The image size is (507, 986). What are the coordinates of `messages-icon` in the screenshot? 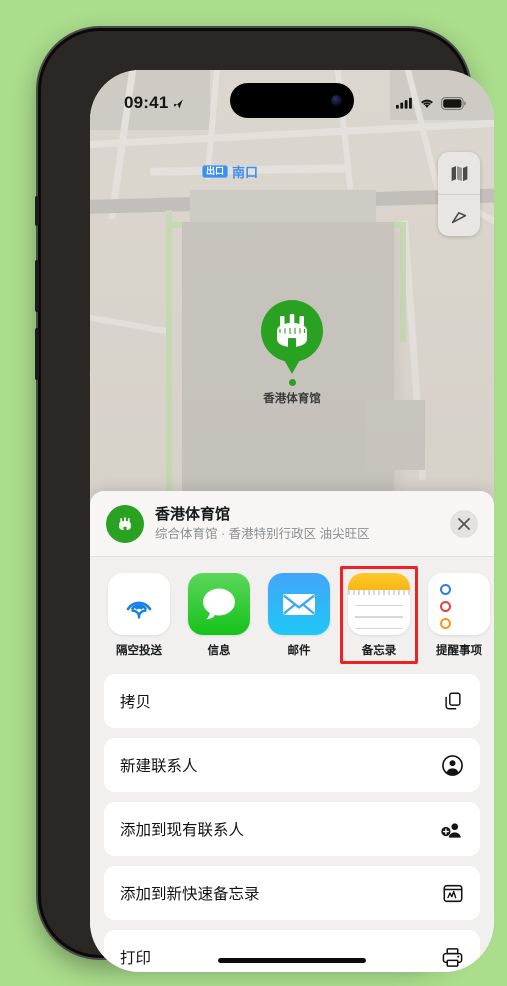 It's located at (219, 604).